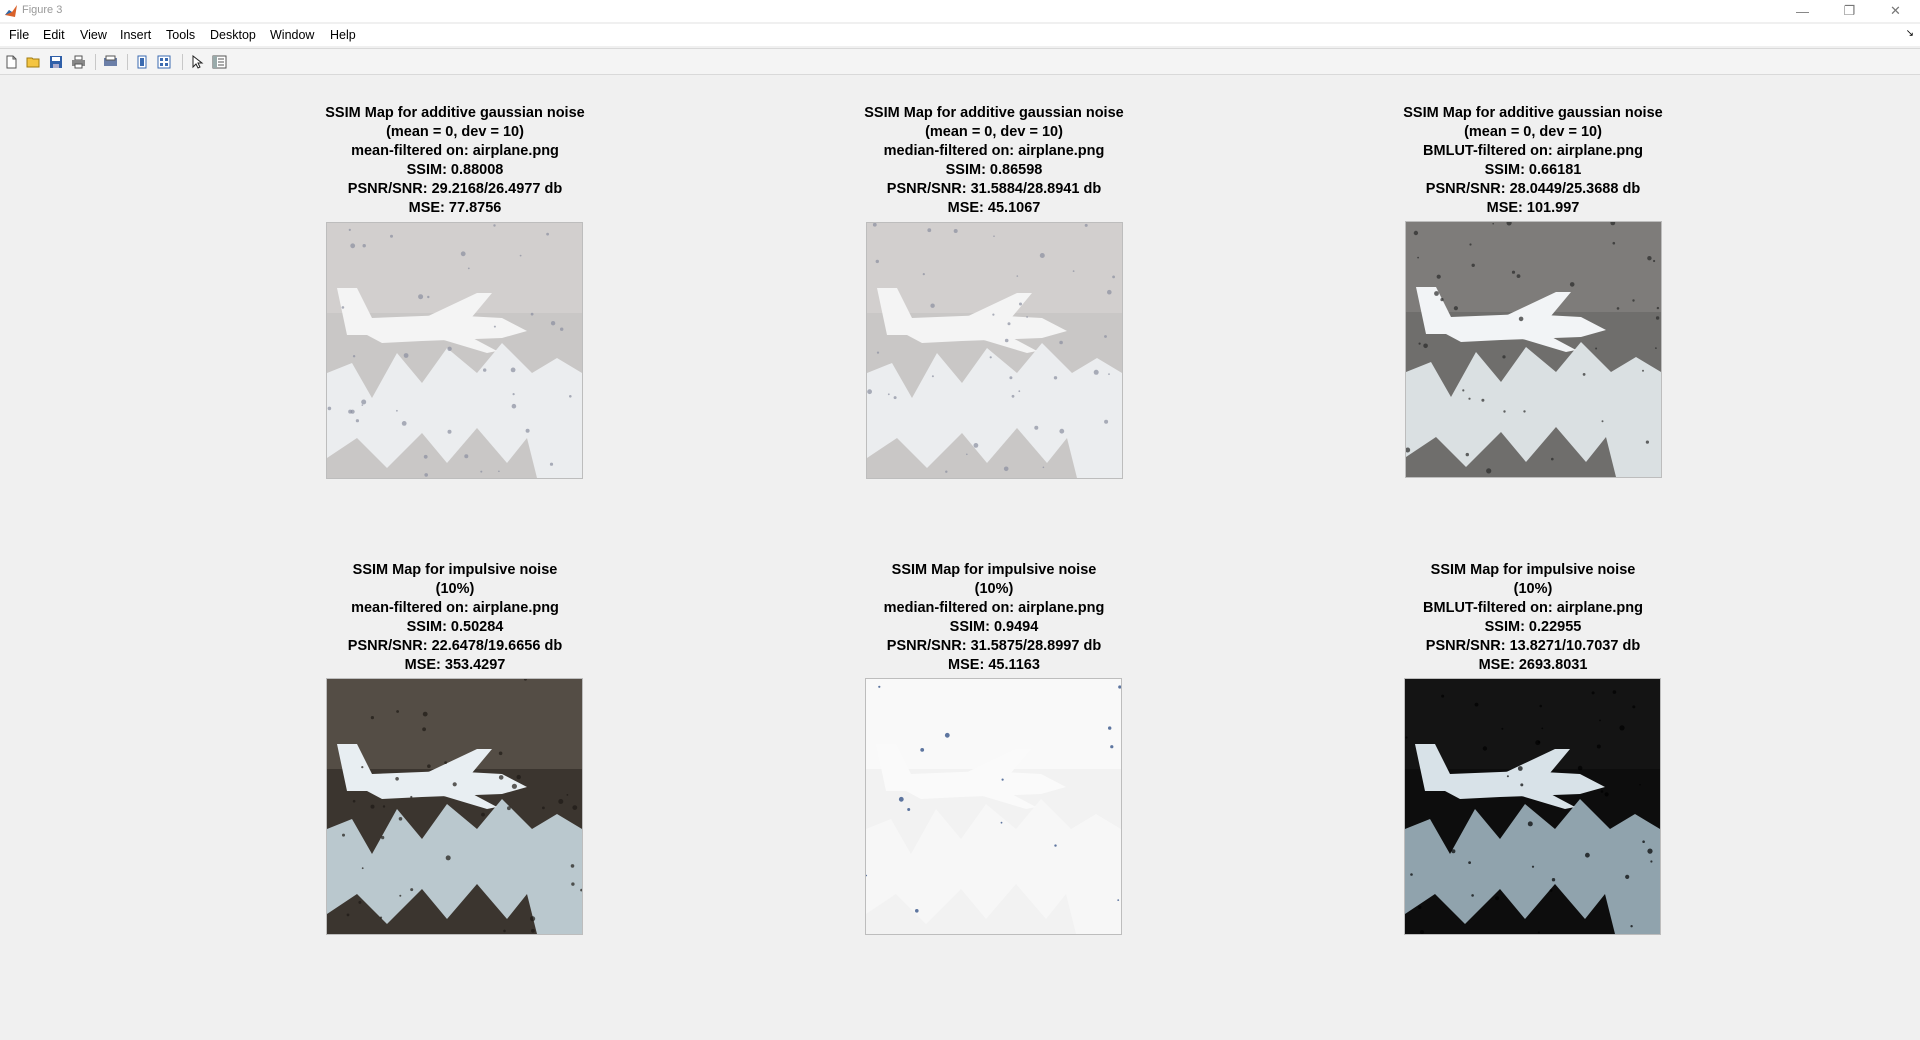 The width and height of the screenshot is (1920, 1040). I want to click on link-plot-icon, so click(142, 62).